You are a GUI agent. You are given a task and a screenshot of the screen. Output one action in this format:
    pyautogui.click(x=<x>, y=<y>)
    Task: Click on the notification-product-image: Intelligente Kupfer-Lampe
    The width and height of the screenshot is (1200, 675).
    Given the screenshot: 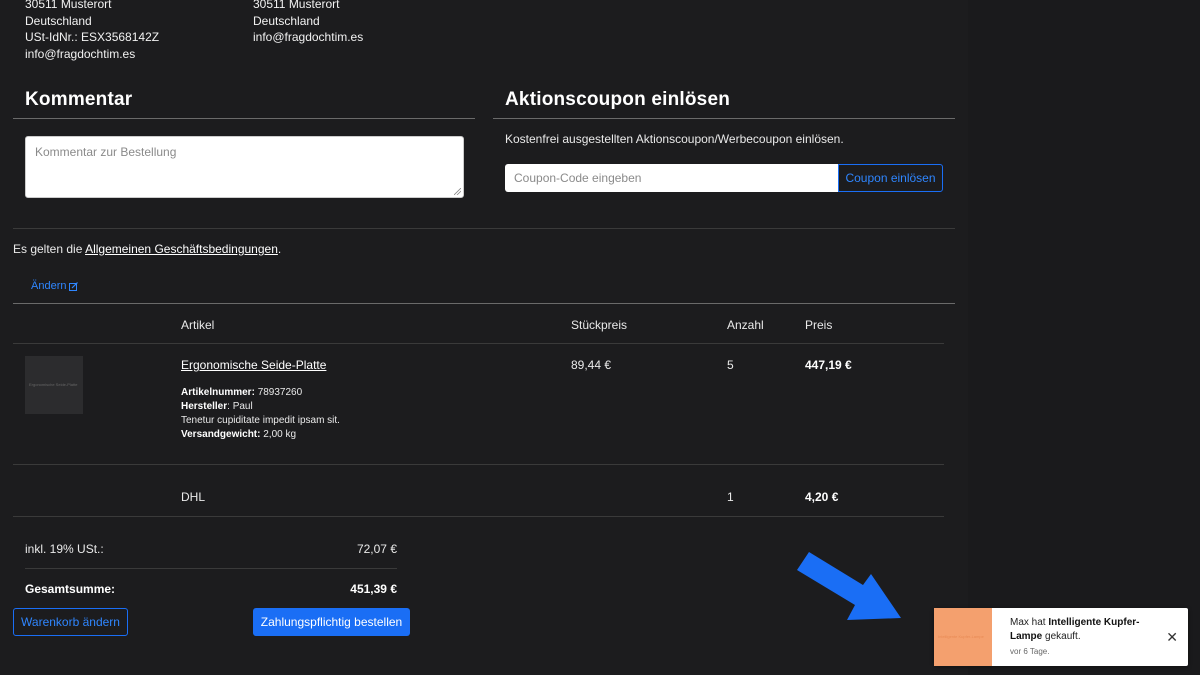 What is the action you would take?
    pyautogui.click(x=963, y=637)
    